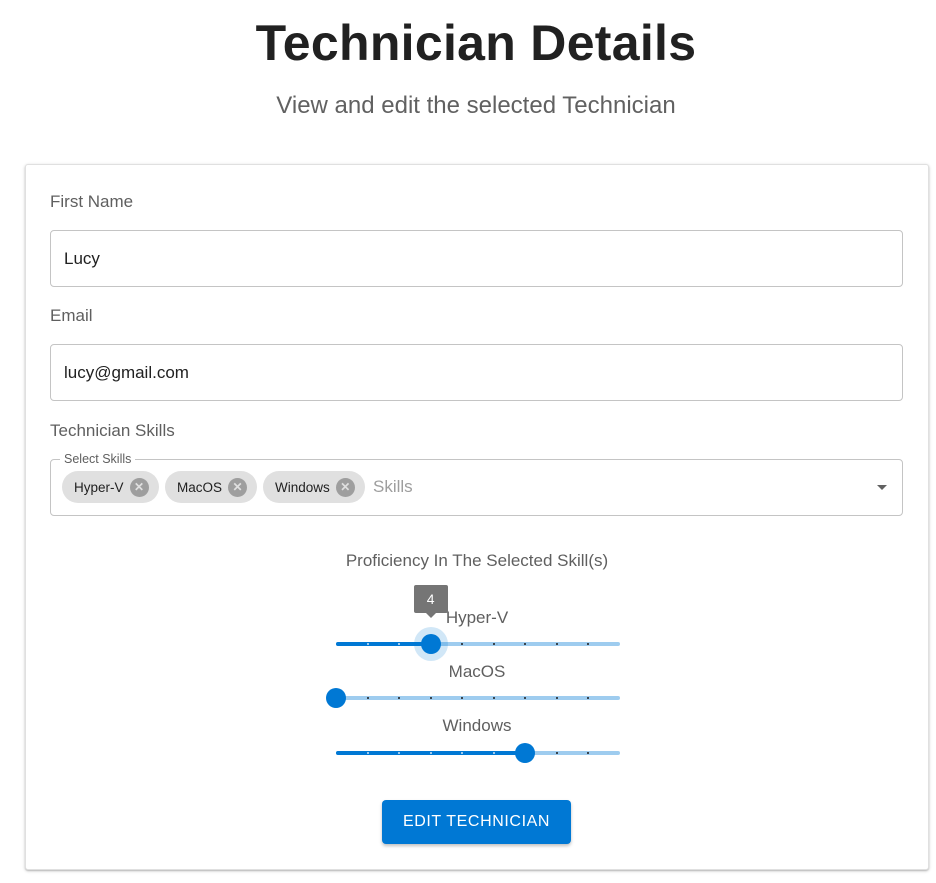  Describe the element at coordinates (476, 258) in the screenshot. I see `first-name-input` at that location.